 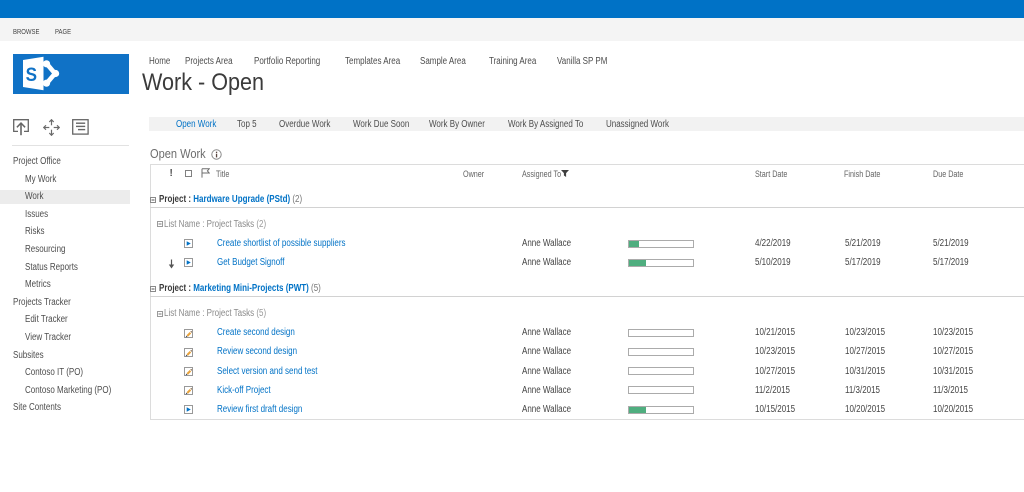 What do you see at coordinates (31, 74) in the screenshot?
I see `svg-text: S` at bounding box center [31, 74].